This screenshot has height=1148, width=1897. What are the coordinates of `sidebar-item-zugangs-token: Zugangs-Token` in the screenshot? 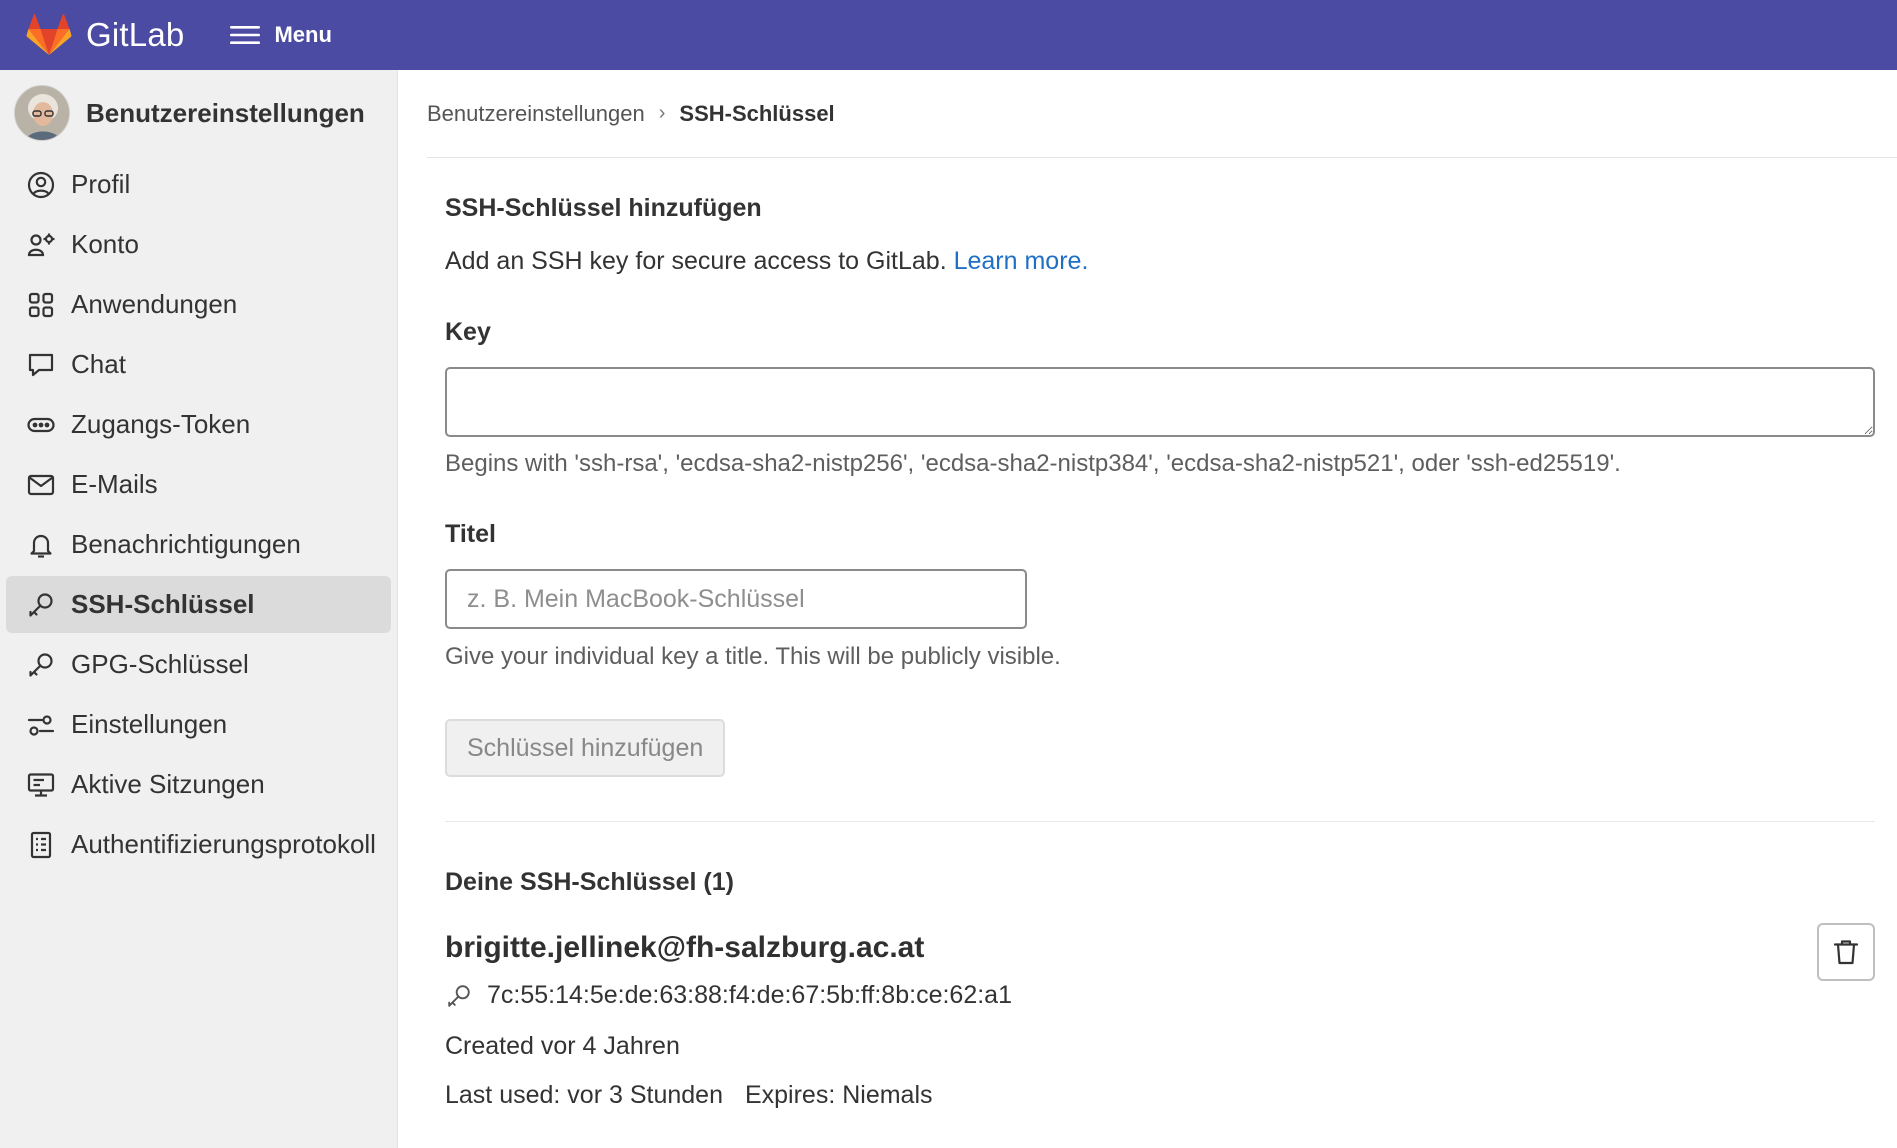 It's located at (198, 424).